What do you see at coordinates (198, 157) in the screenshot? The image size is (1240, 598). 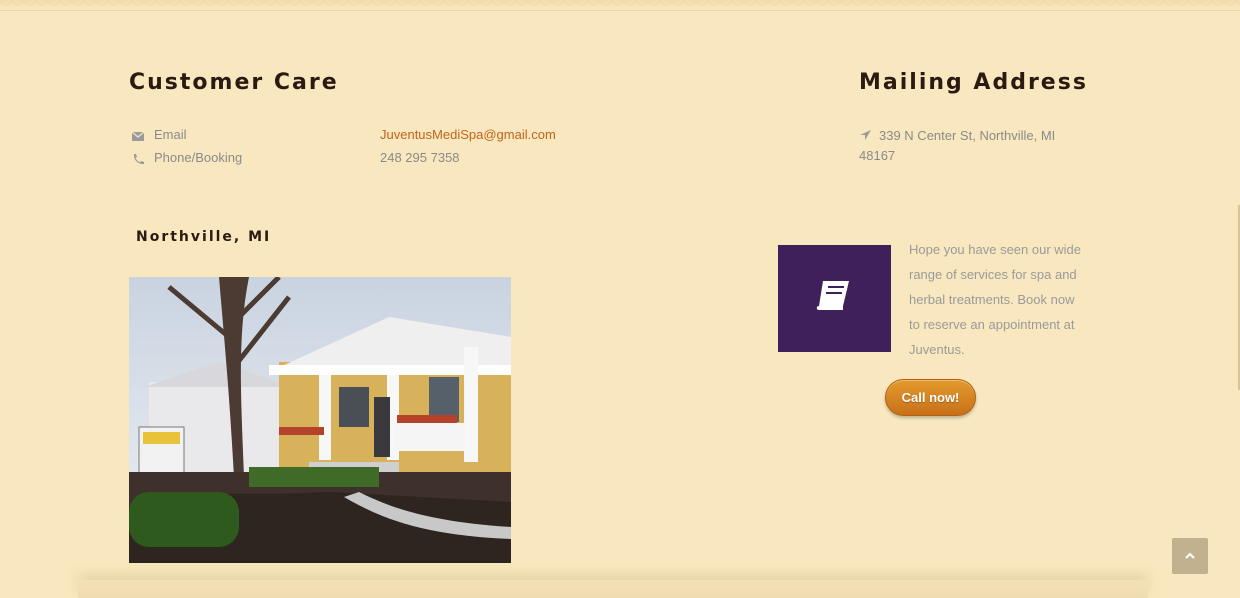 I see `phone-label: Phone/Booking` at bounding box center [198, 157].